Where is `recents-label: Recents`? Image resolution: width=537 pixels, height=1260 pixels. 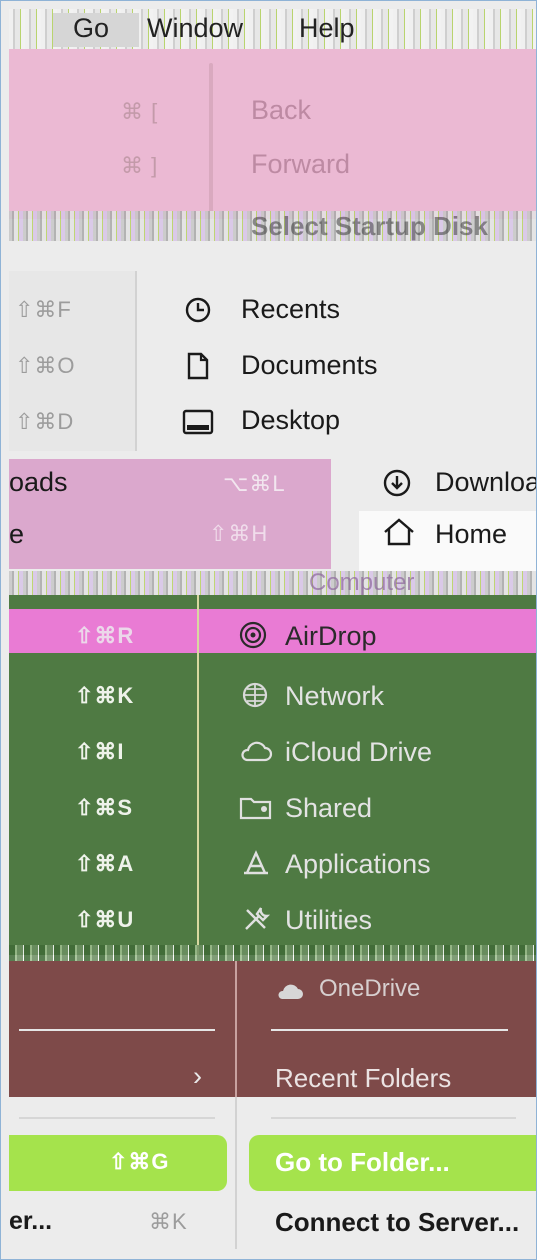
recents-label: Recents is located at coordinates (291, 309).